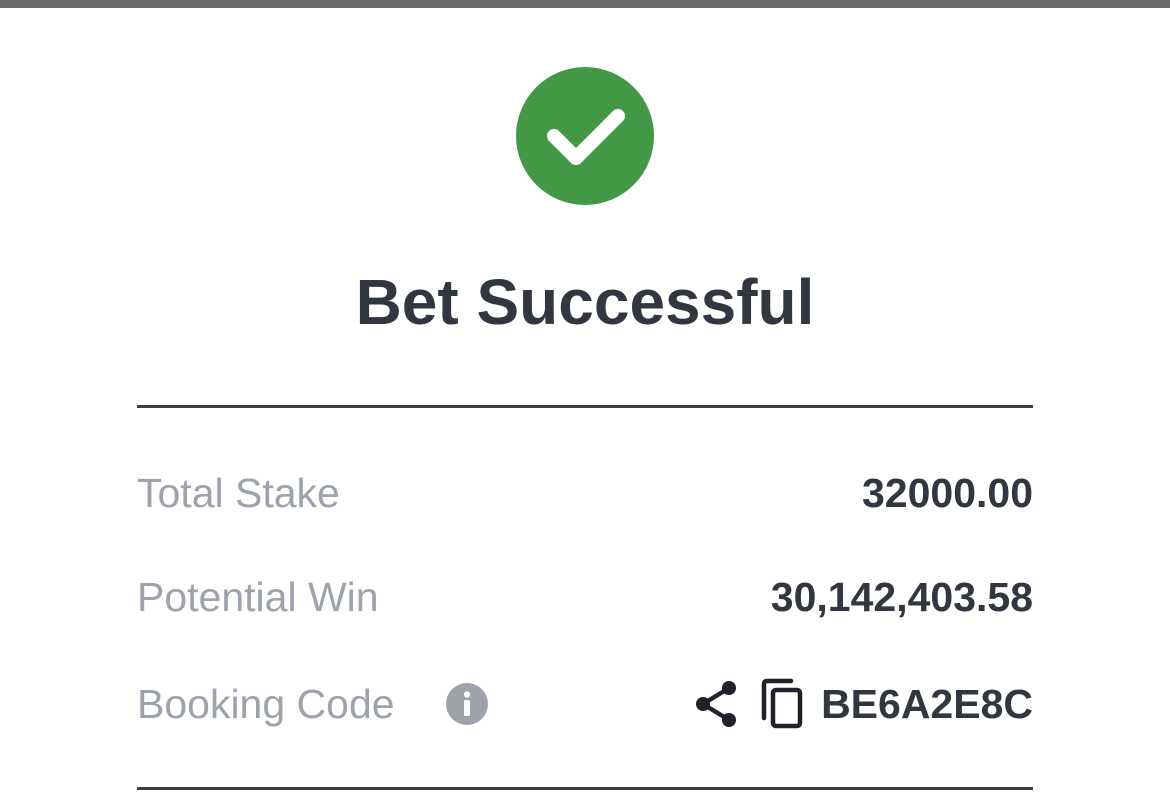 The image size is (1170, 797). What do you see at coordinates (258, 597) in the screenshot?
I see `potential-win-label: Potential Win` at bounding box center [258, 597].